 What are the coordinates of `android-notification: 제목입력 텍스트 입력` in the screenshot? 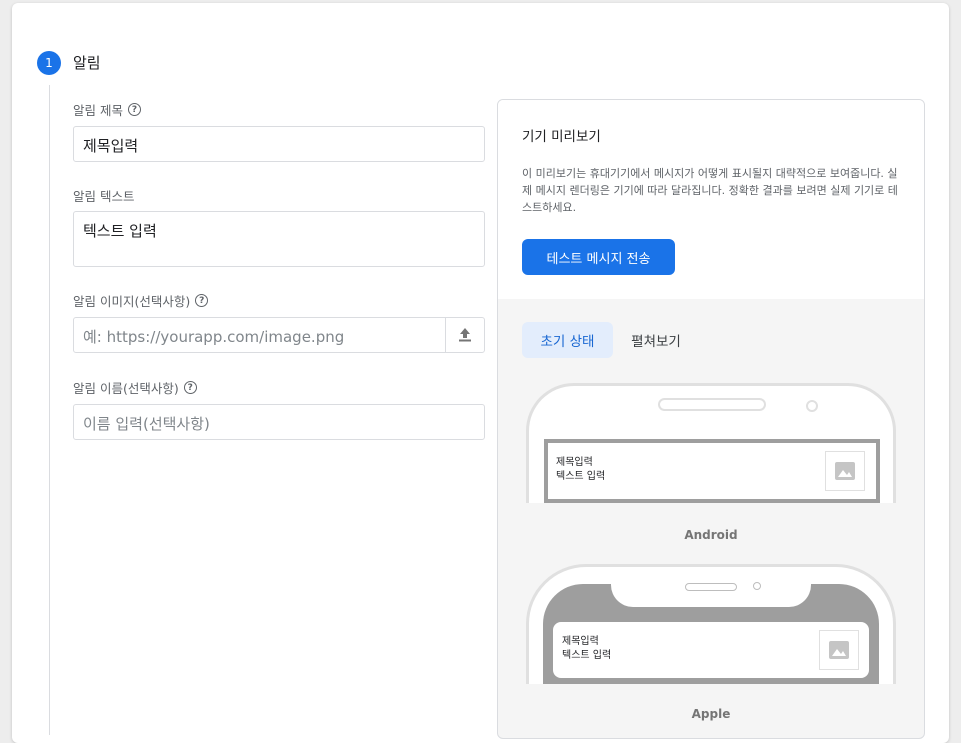 It's located at (712, 471).